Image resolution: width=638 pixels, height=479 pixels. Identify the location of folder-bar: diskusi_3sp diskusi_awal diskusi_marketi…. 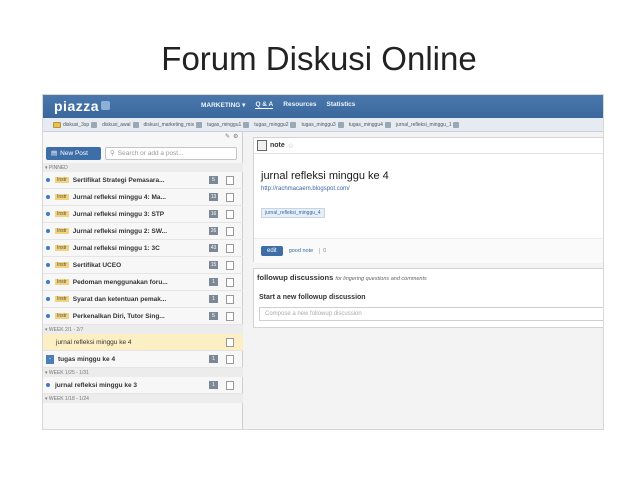
(323, 125).